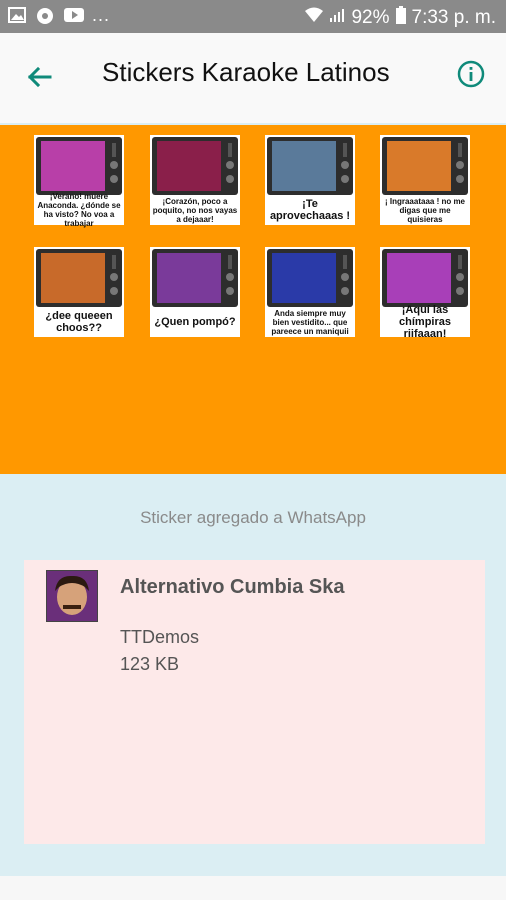 The width and height of the screenshot is (506, 900). I want to click on youtube-notification-icon, so click(74, 15).